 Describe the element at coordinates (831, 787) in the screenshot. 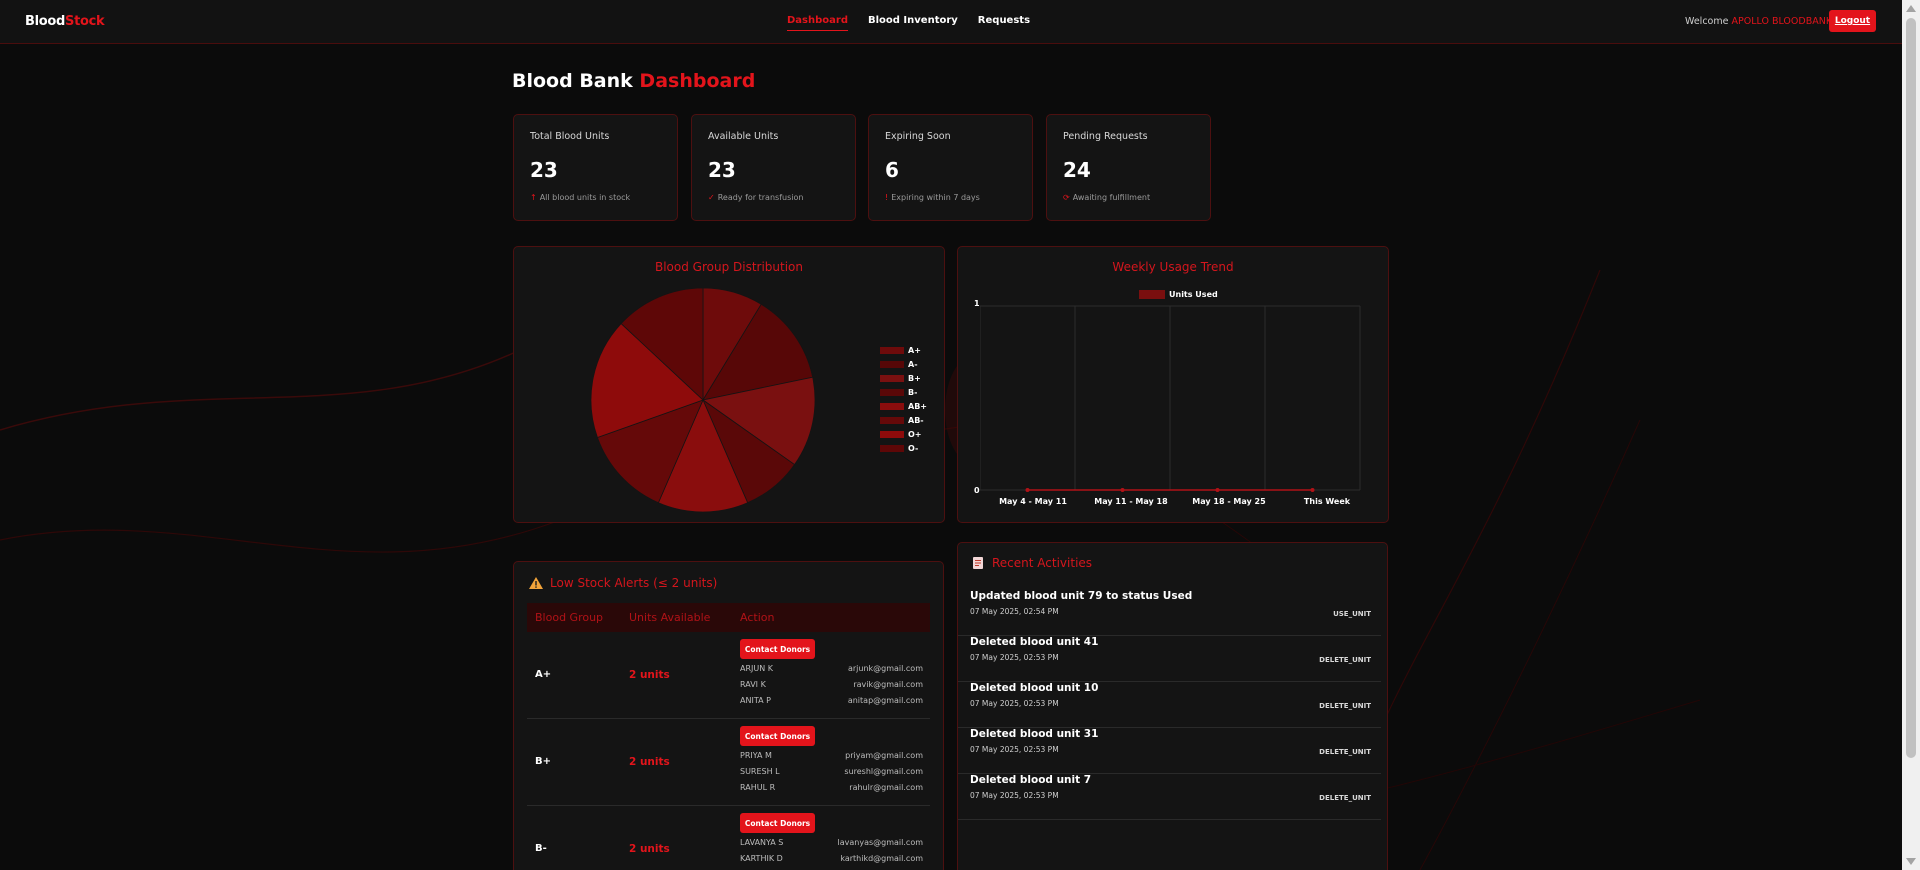

I see `donor-entry: RAHUL R rahulr@gmail.com` at that location.